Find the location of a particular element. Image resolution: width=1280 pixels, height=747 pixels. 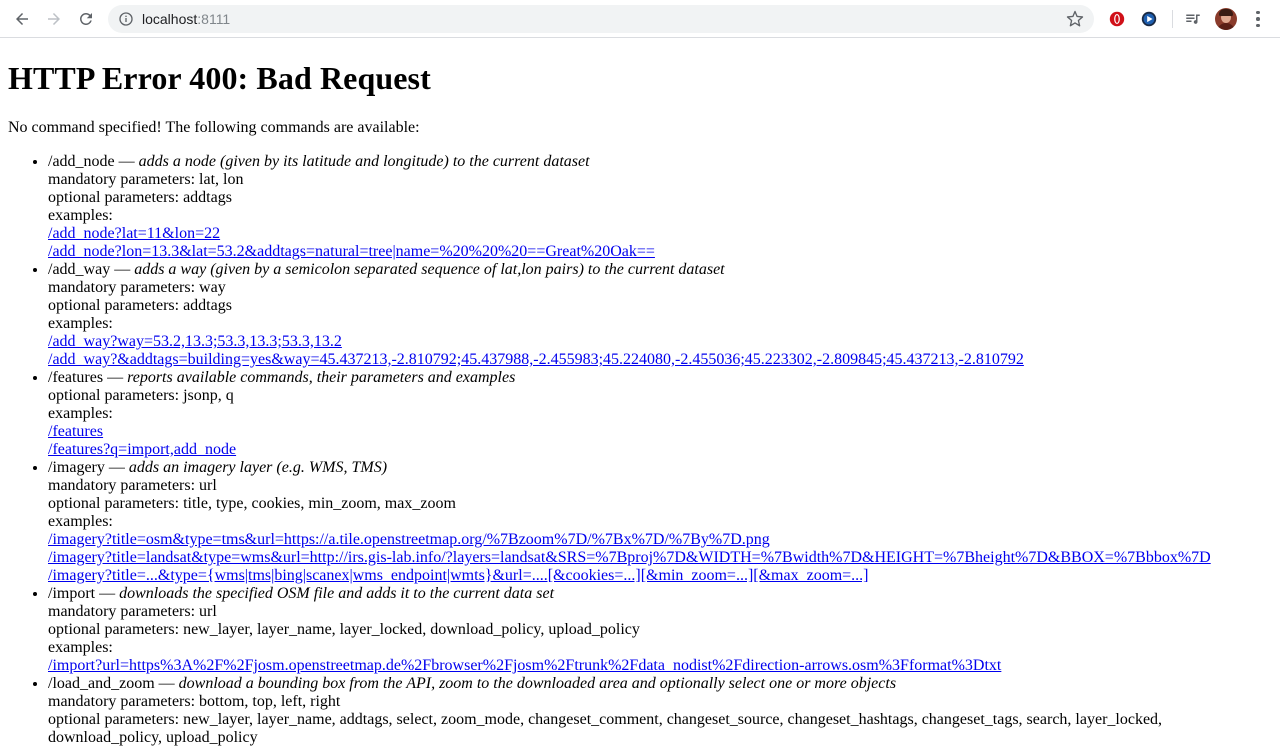

arrow-left-icon is located at coordinates (22, 19).